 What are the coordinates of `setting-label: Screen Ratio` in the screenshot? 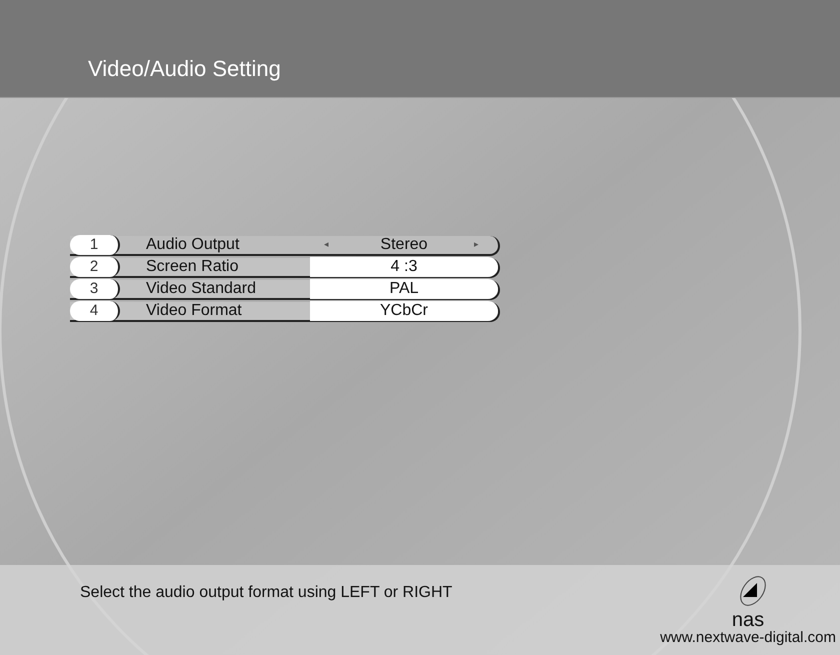 It's located at (193, 267).